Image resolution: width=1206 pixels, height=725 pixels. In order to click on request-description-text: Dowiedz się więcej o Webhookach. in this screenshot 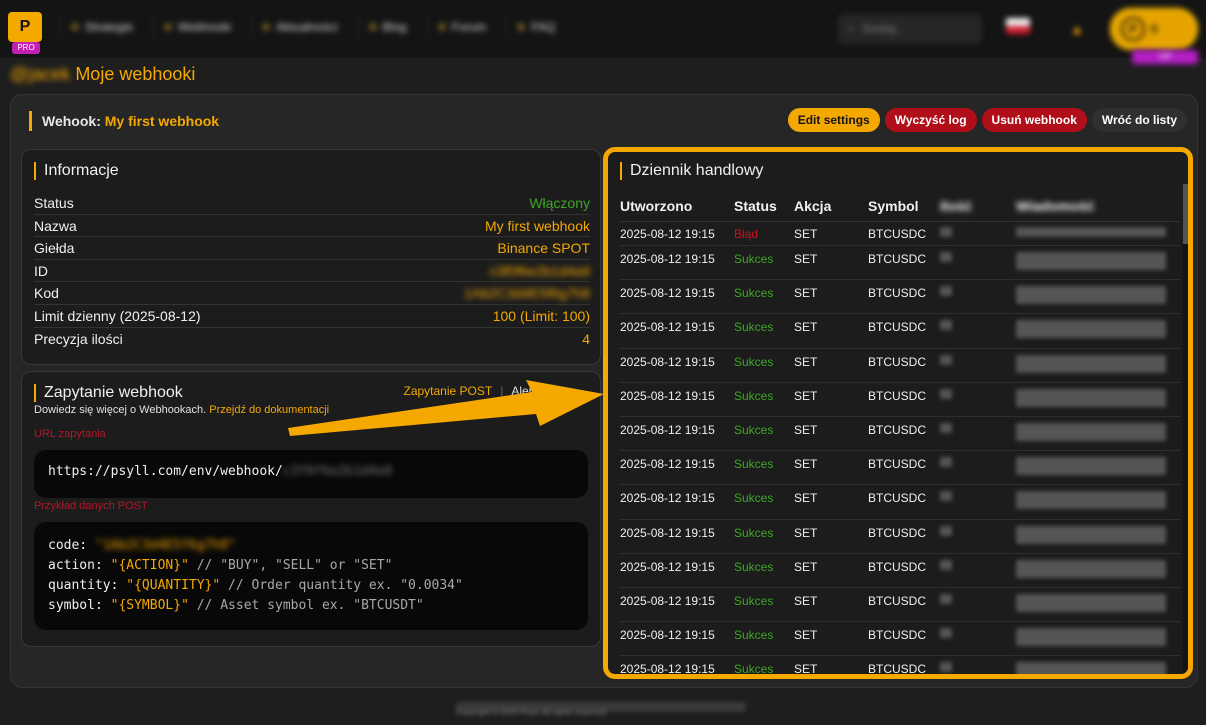, I will do `click(120, 410)`.